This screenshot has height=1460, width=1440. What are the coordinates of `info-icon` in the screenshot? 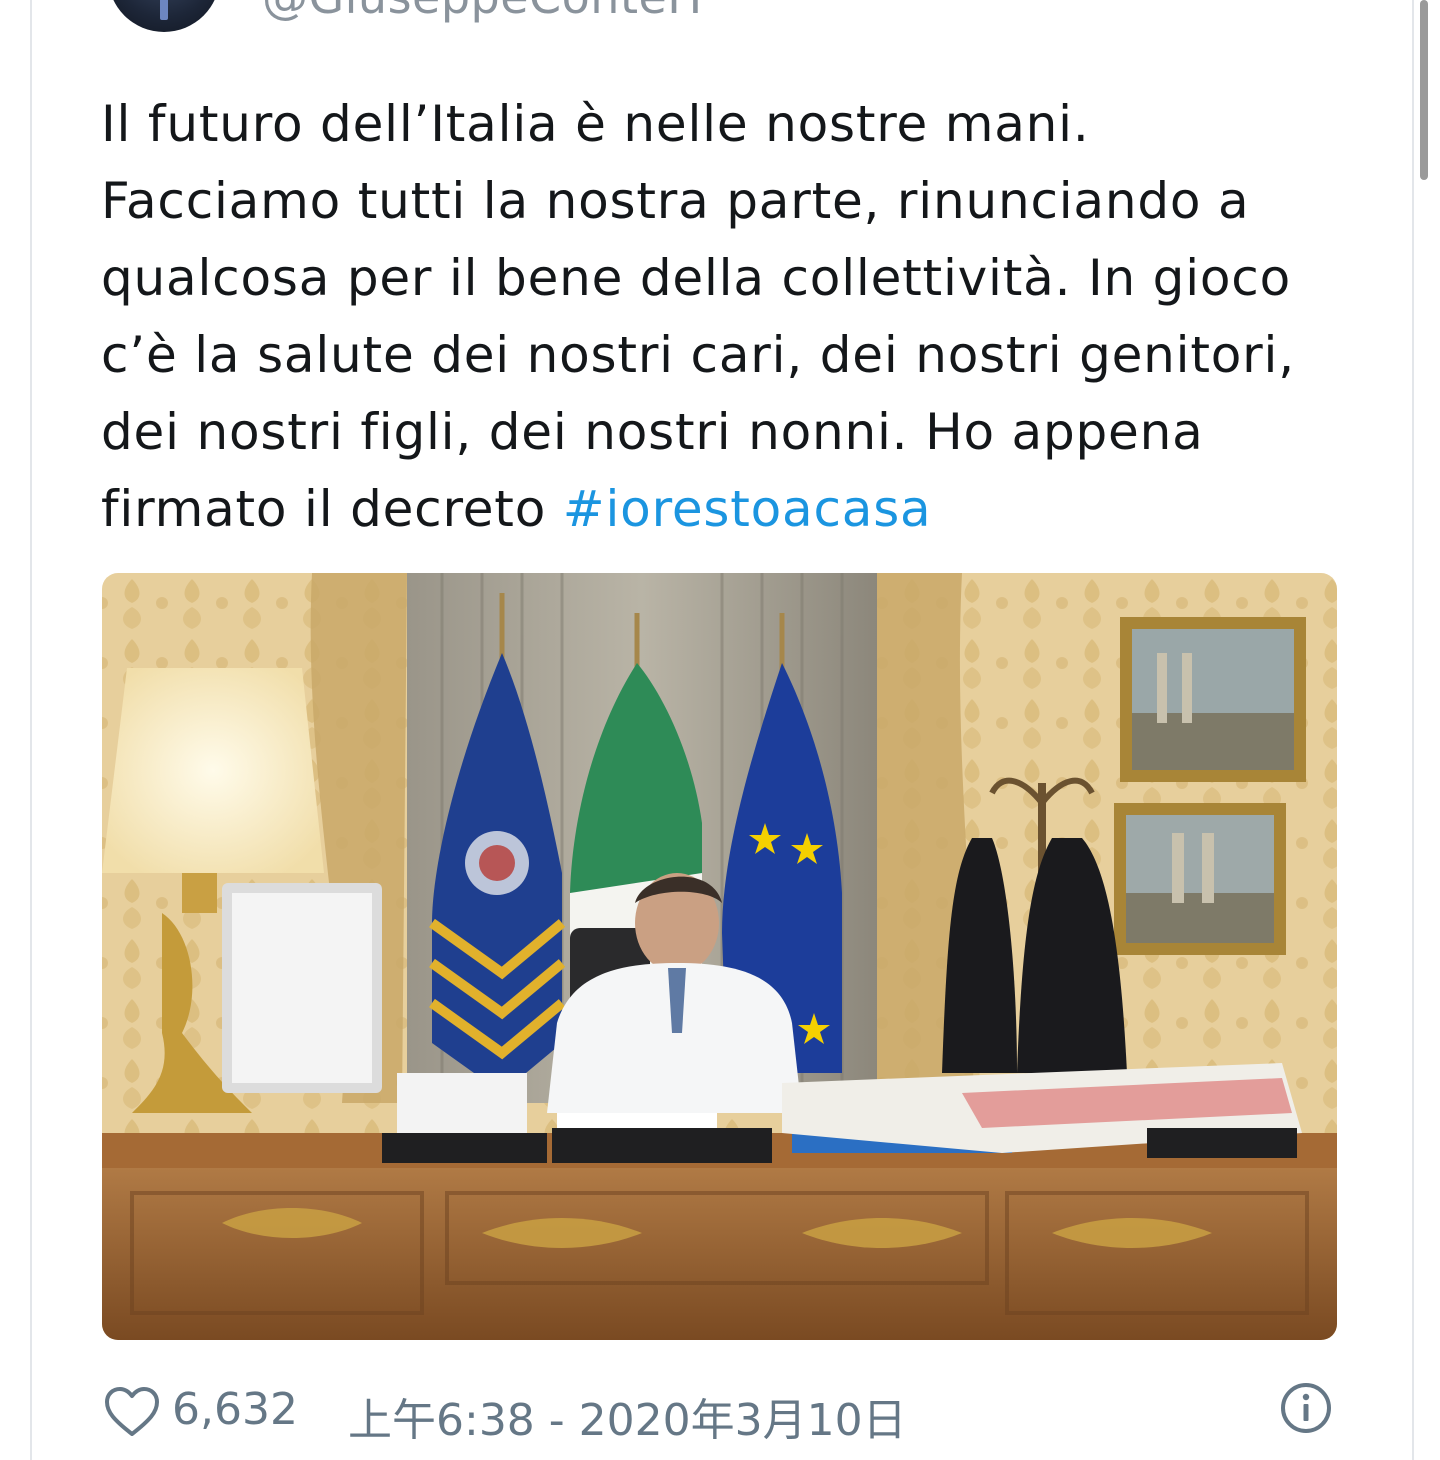 It's located at (1306, 1408).